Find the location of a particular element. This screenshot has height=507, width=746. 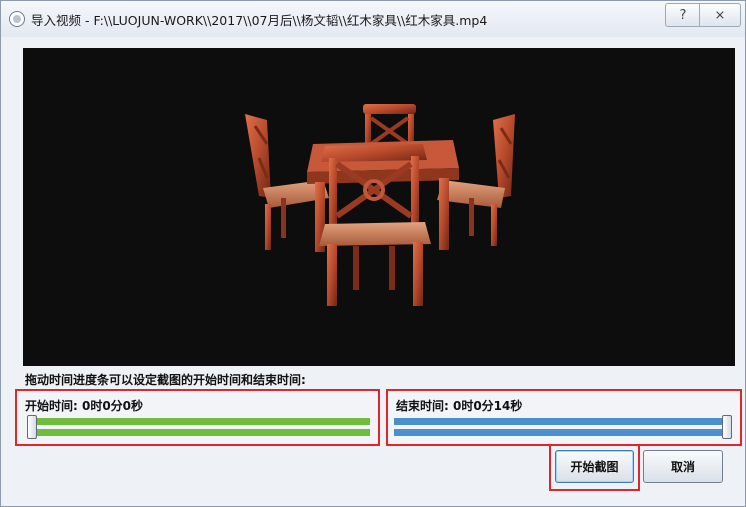

start-capture-highlight: 开始截图 is located at coordinates (594, 467).